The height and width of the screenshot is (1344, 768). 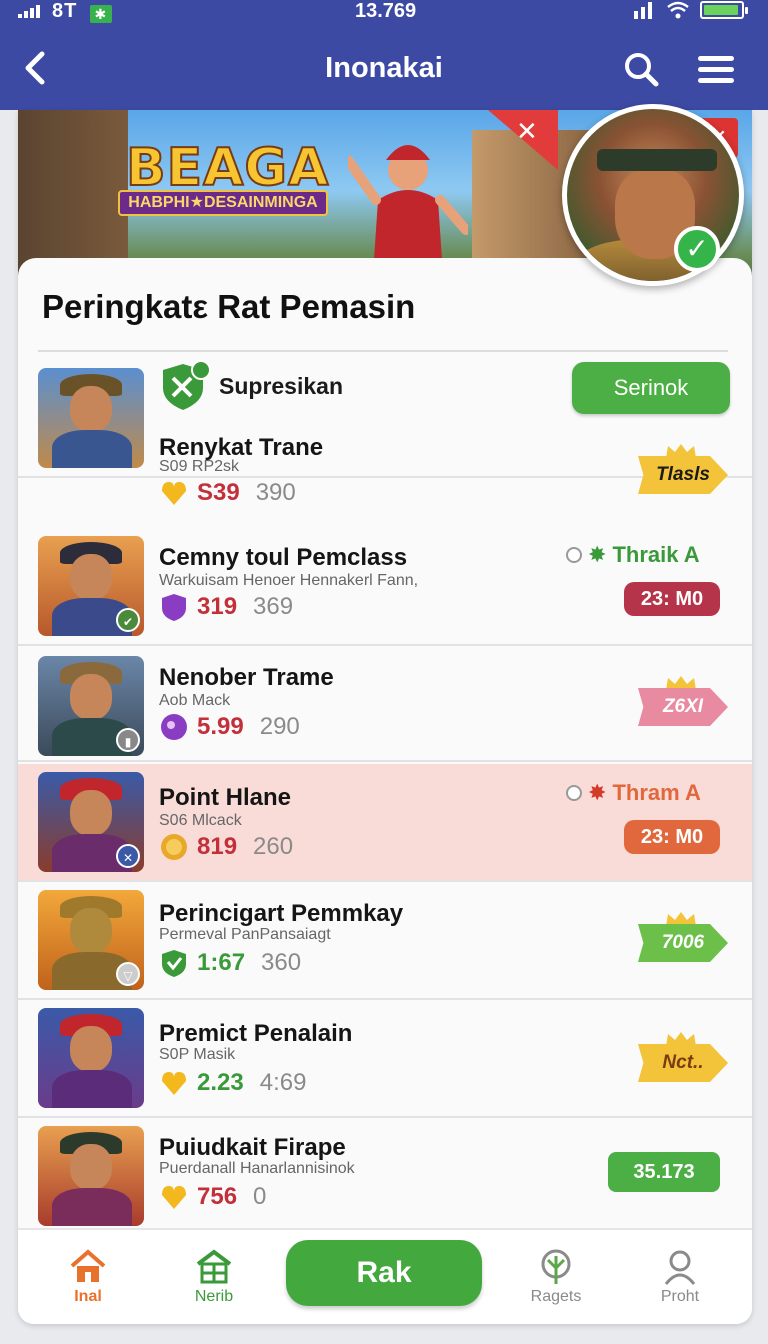 I want to click on banner-close-icon: ✕, so click(x=527, y=131).